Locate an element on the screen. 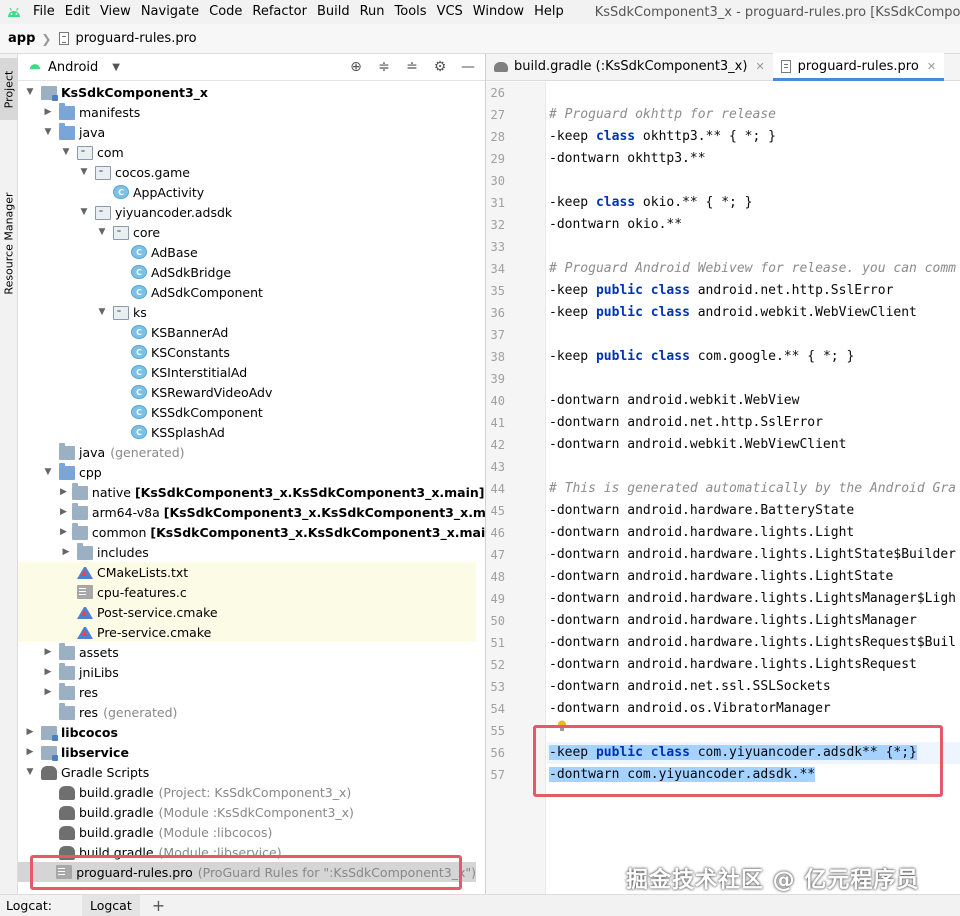 The width and height of the screenshot is (960, 916). tree-item-pre-service: Pre-service.cmake is located at coordinates (247, 632).